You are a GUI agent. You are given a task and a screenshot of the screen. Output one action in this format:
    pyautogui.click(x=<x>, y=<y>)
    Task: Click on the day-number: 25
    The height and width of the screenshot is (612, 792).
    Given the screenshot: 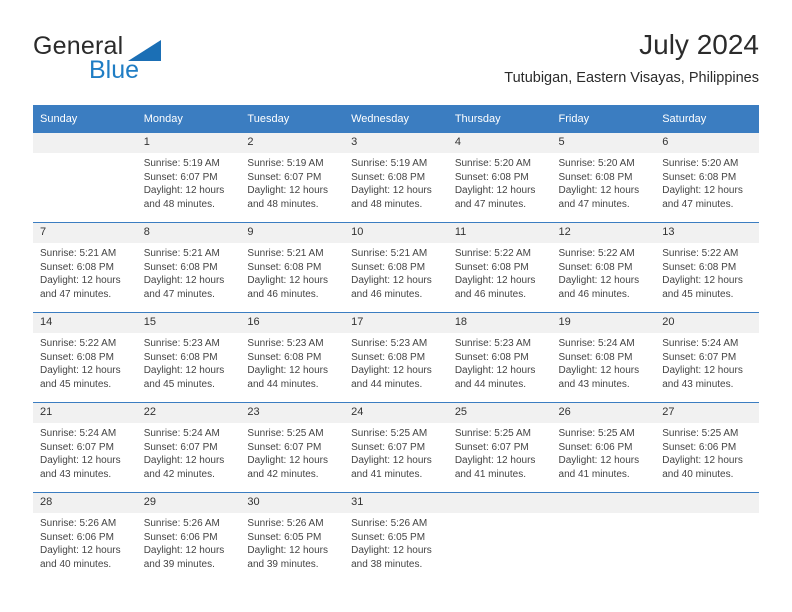 What is the action you would take?
    pyautogui.click(x=499, y=413)
    